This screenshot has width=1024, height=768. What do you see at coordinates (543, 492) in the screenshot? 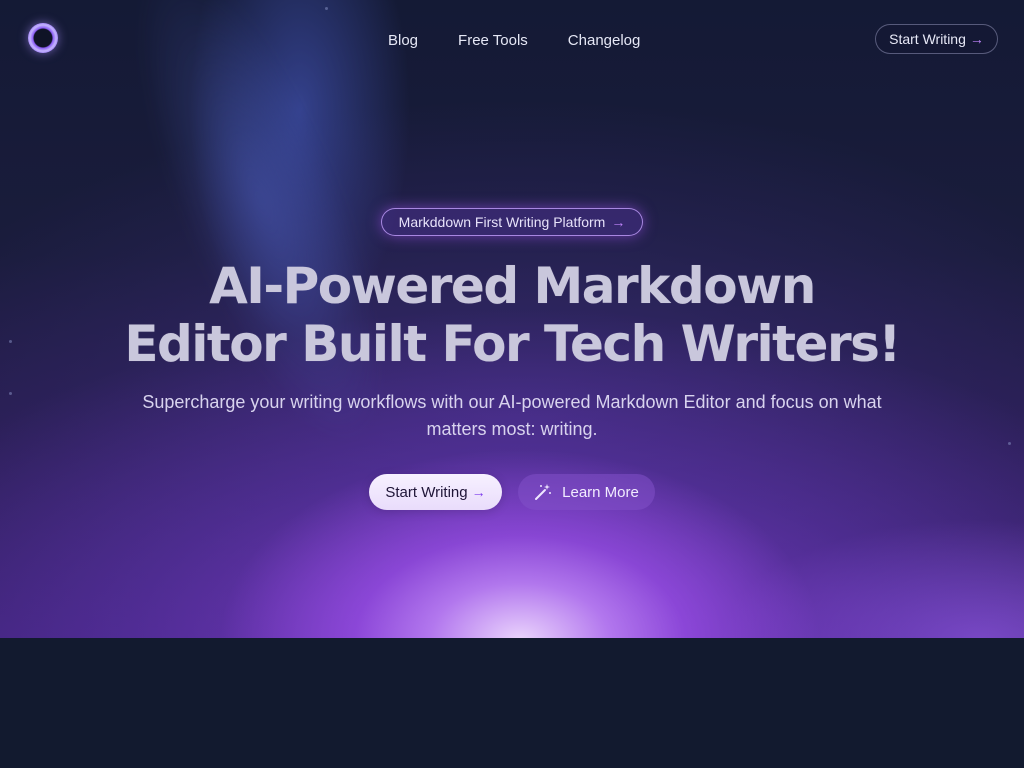
I see `magic-wand-icon` at bounding box center [543, 492].